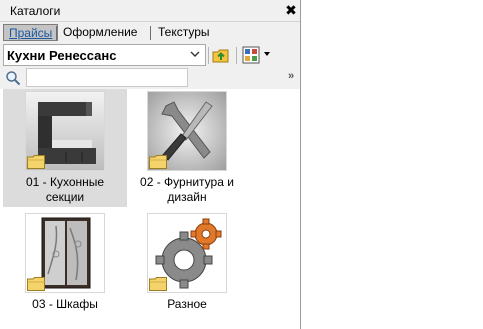 The width and height of the screenshot is (483, 329). Describe the element at coordinates (184, 32) in the screenshot. I see `tab-textures: Текстуры` at that location.